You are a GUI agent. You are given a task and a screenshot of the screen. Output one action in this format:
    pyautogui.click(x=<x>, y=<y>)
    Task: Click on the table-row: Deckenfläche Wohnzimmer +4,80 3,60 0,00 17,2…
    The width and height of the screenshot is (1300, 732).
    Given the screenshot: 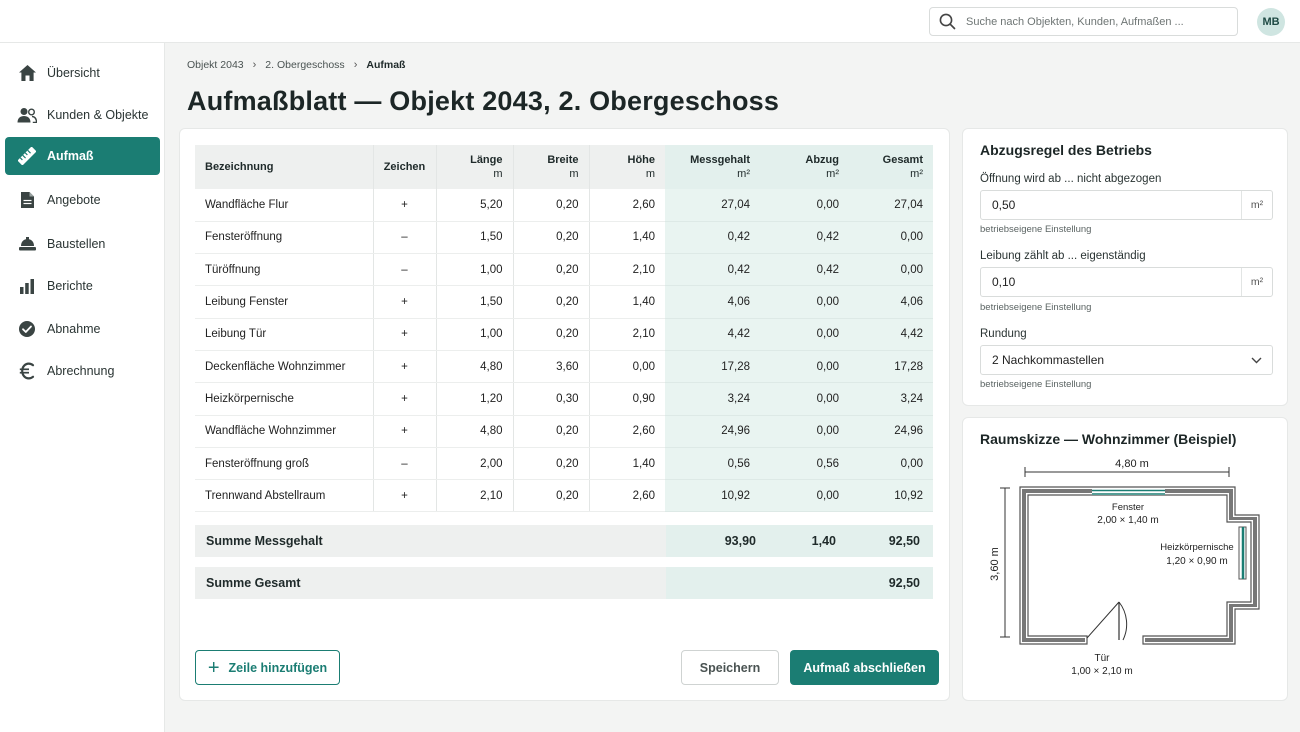 What is the action you would take?
    pyautogui.click(x=564, y=367)
    